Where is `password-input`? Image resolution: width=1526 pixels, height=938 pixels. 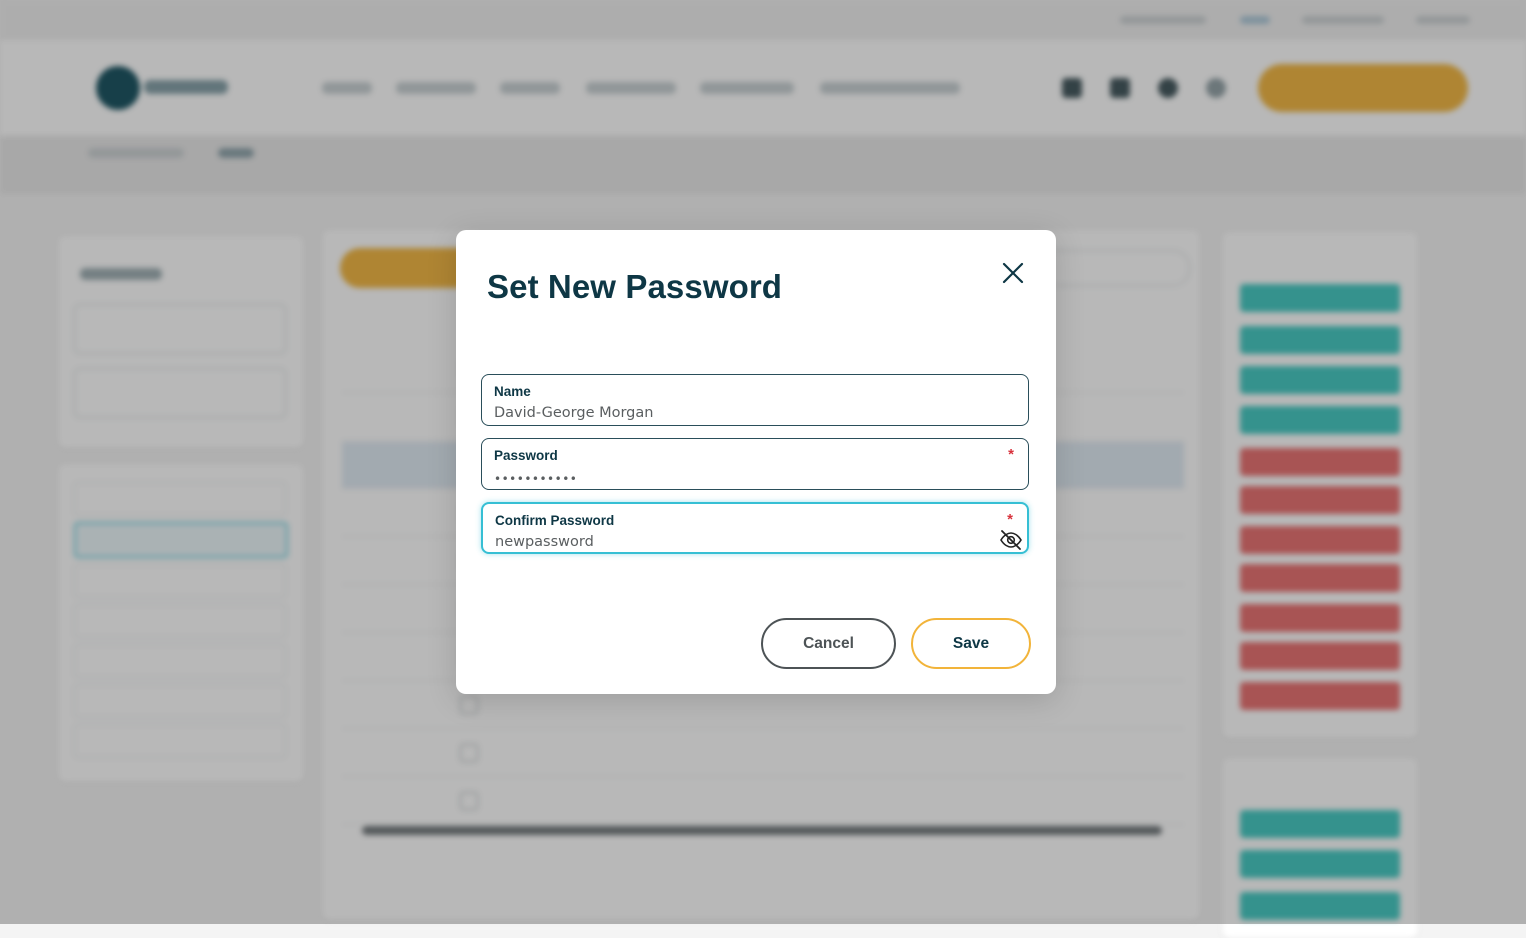 password-input is located at coordinates (744, 479).